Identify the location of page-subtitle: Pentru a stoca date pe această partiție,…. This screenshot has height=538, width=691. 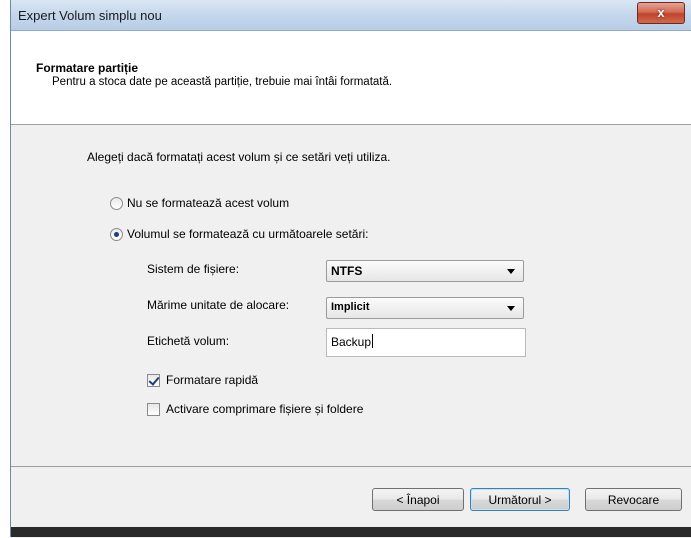
(222, 82).